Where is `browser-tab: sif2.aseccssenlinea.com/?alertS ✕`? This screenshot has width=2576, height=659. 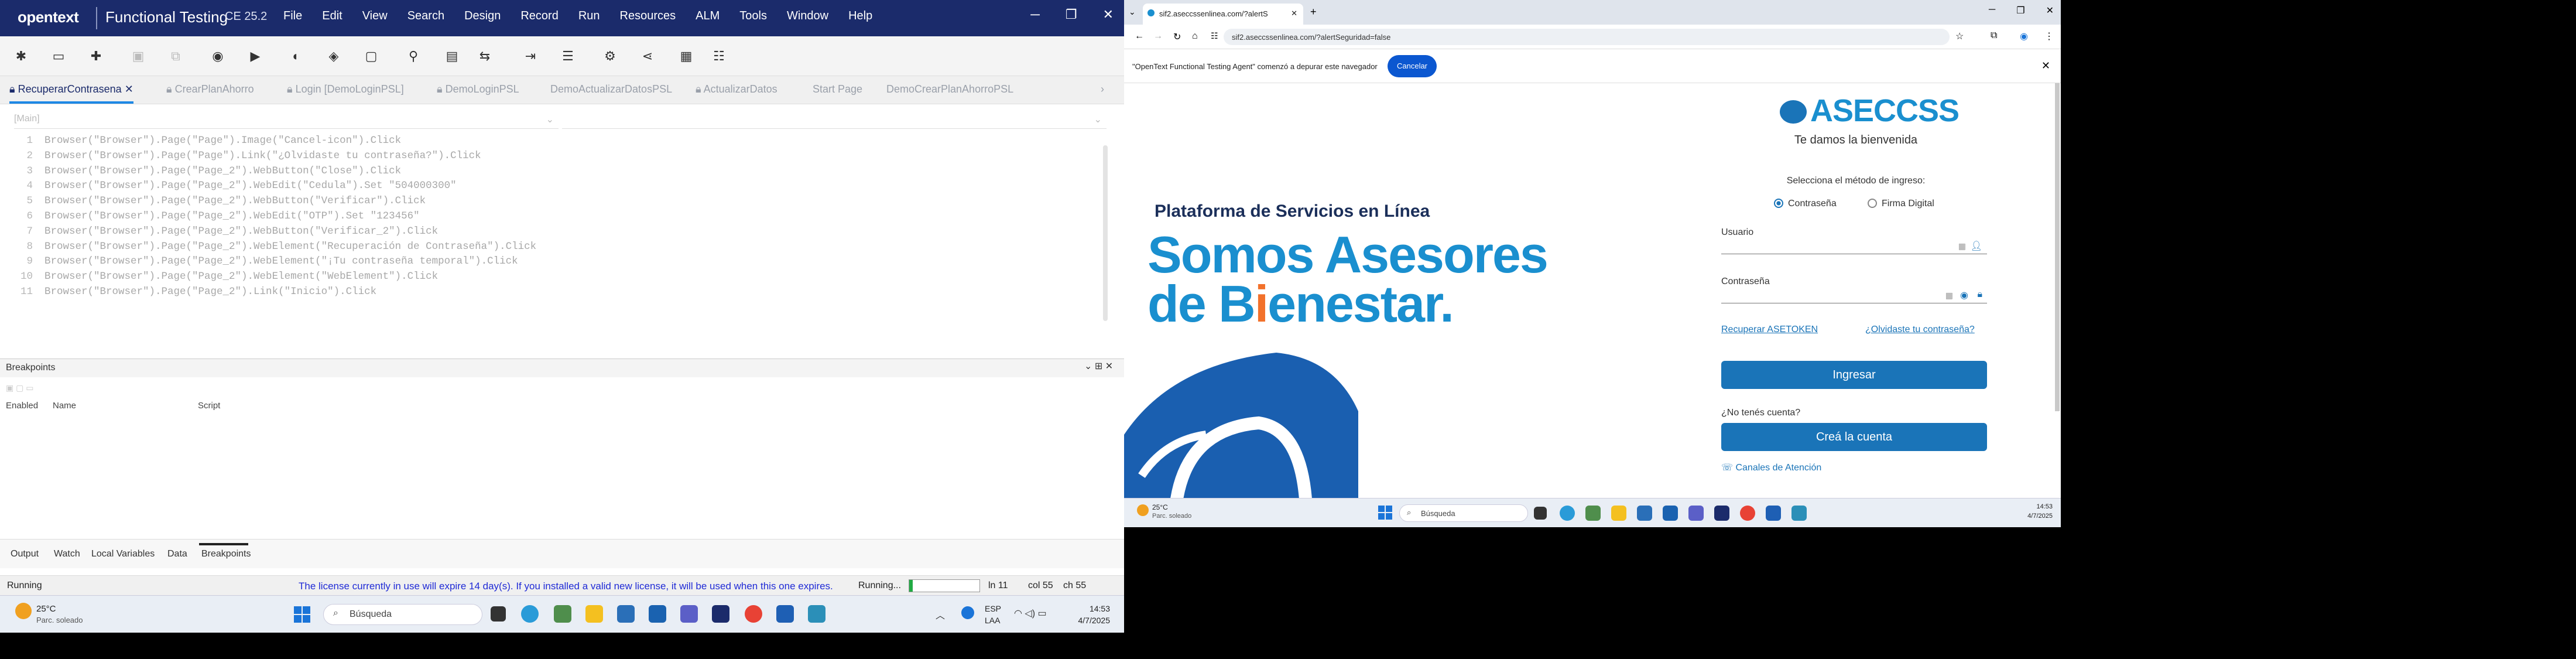 browser-tab: sif2.aseccssenlinea.com/?alertS ✕ is located at coordinates (1223, 14).